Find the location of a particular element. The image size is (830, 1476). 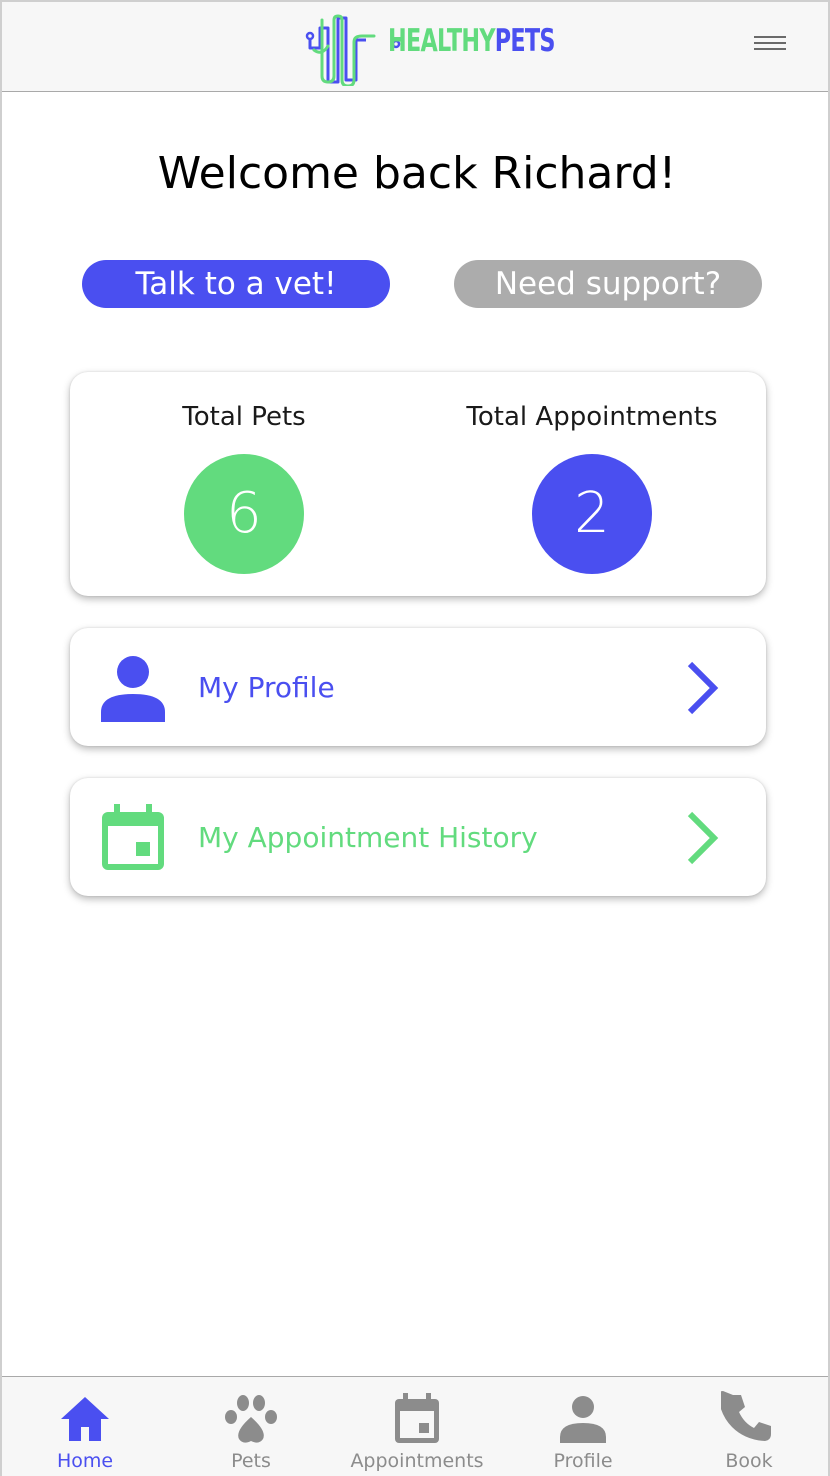

talk-to-vet-button: Talk to a vet! is located at coordinates (236, 284).